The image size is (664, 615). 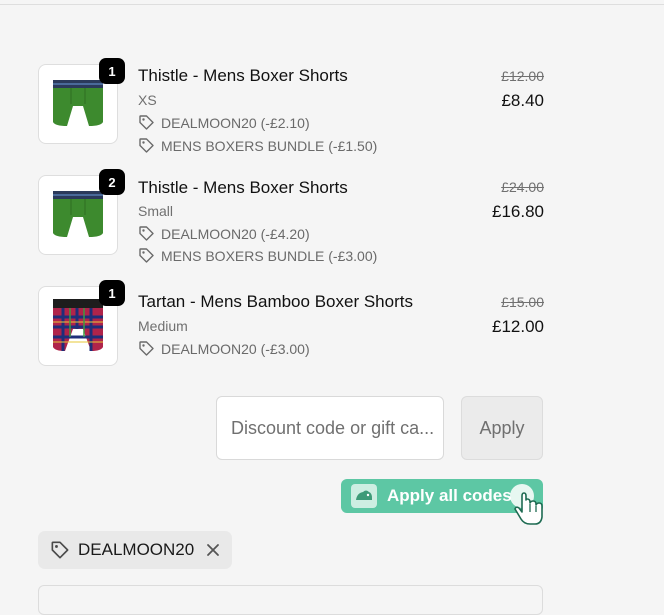 I want to click on original-price: £24.00, so click(x=522, y=187).